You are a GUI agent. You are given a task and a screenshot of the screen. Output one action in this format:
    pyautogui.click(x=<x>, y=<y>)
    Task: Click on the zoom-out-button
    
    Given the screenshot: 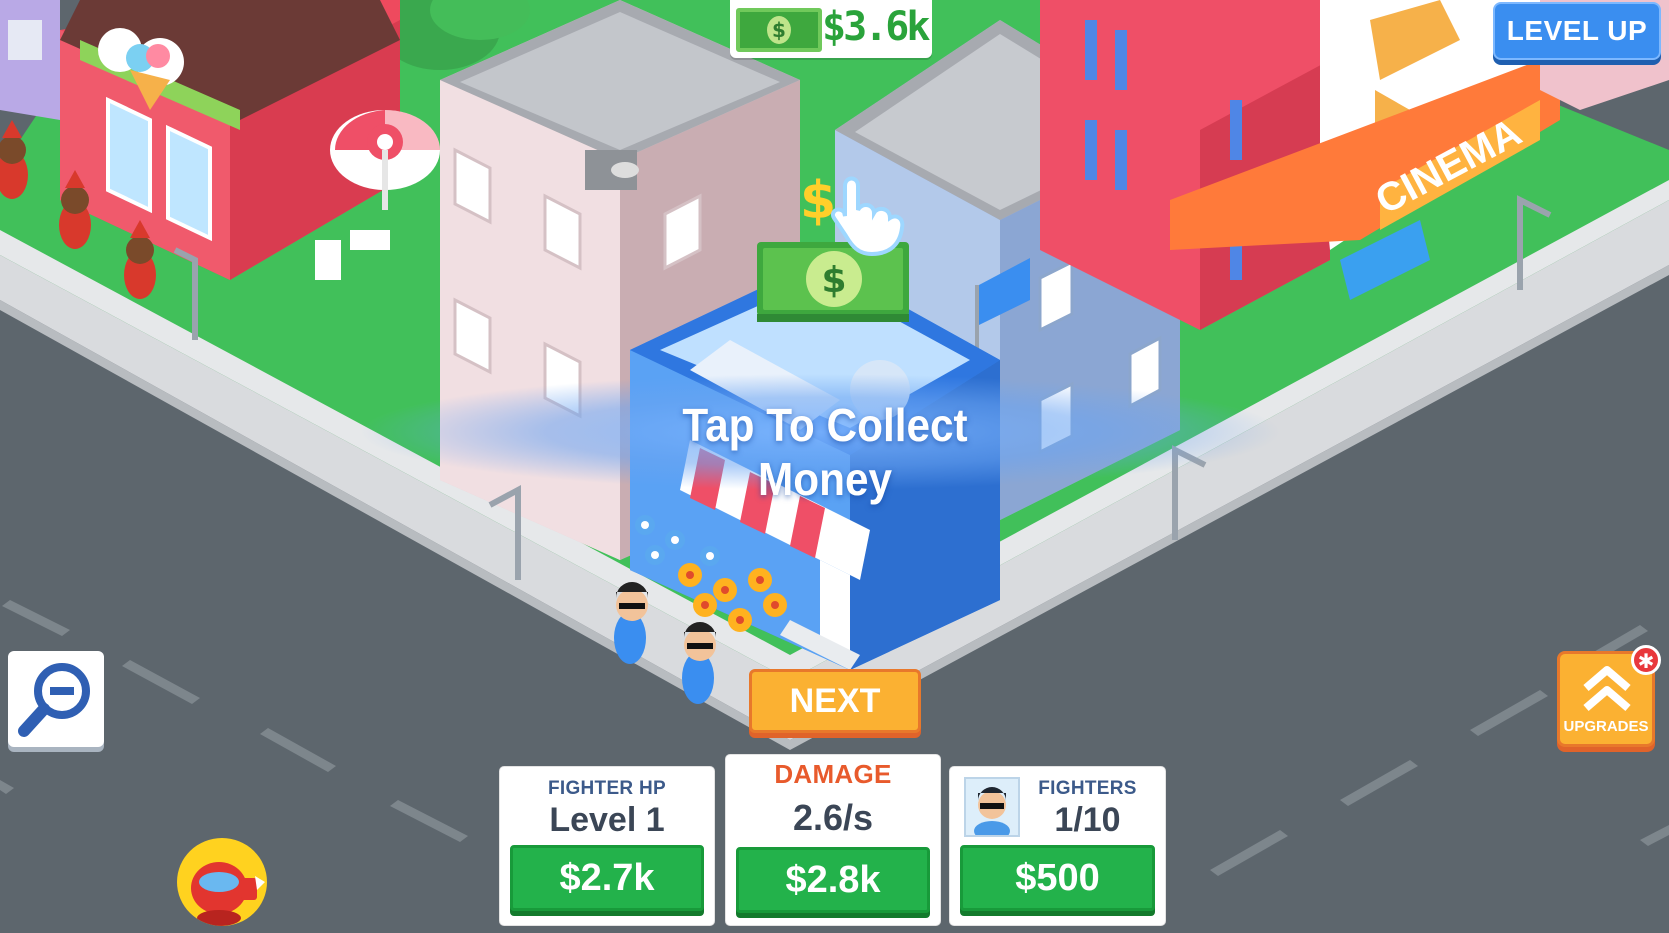 What is the action you would take?
    pyautogui.click(x=56, y=699)
    